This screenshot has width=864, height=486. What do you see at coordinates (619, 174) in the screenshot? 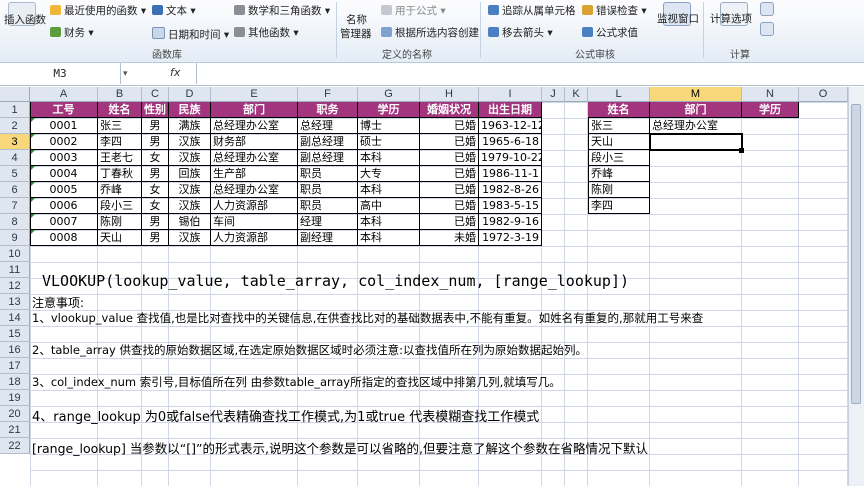
I see `lookup-name-cell: 乔峰` at bounding box center [619, 174].